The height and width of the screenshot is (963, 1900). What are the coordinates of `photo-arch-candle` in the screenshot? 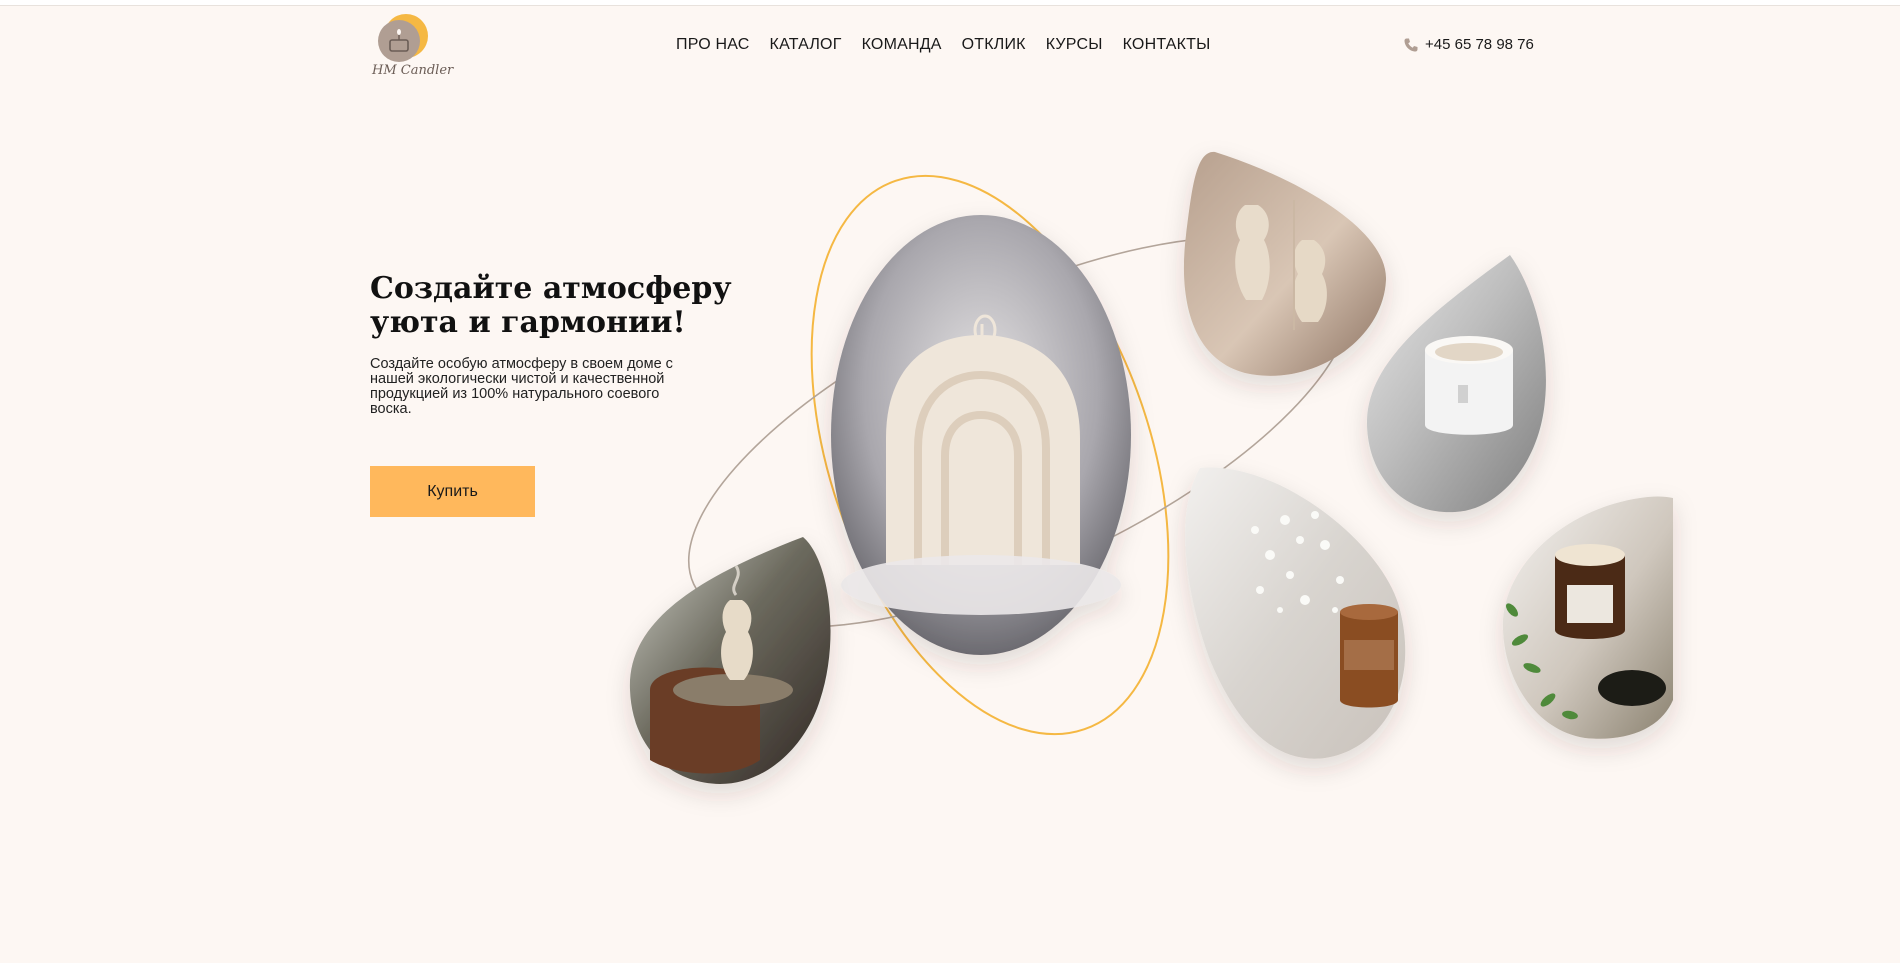 It's located at (981, 435).